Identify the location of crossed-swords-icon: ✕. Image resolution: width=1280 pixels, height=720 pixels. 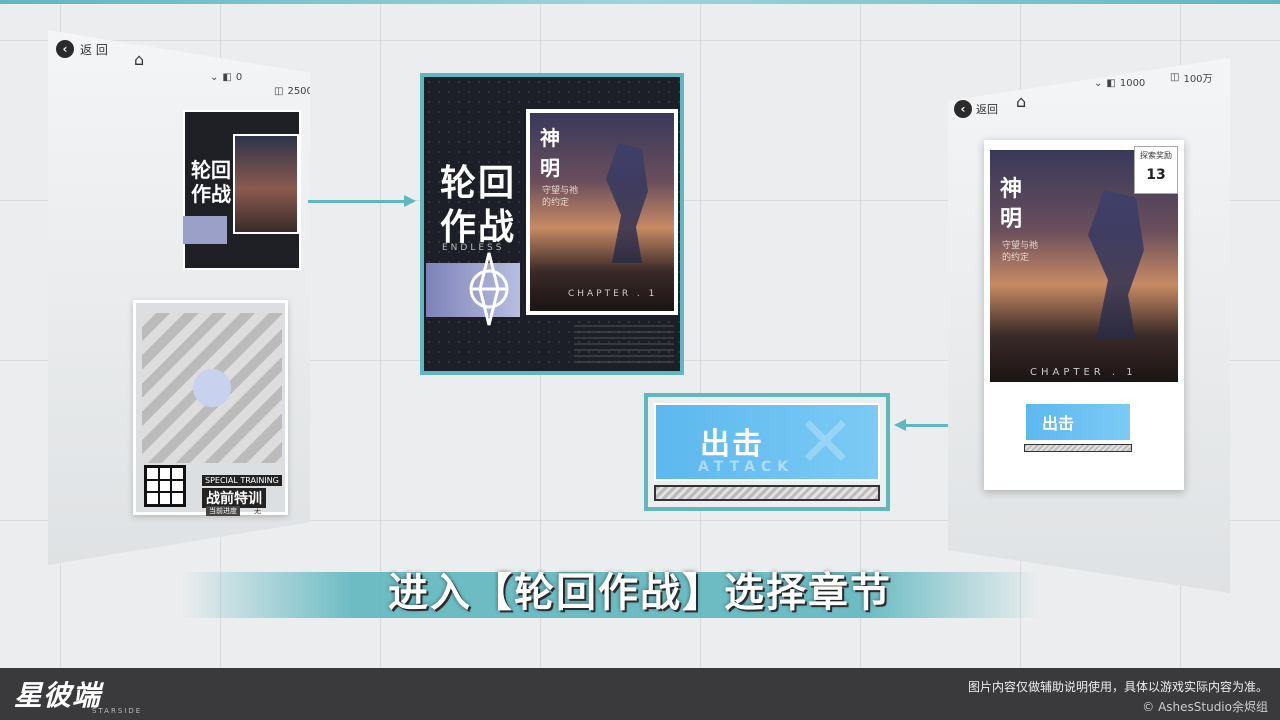
(825, 442).